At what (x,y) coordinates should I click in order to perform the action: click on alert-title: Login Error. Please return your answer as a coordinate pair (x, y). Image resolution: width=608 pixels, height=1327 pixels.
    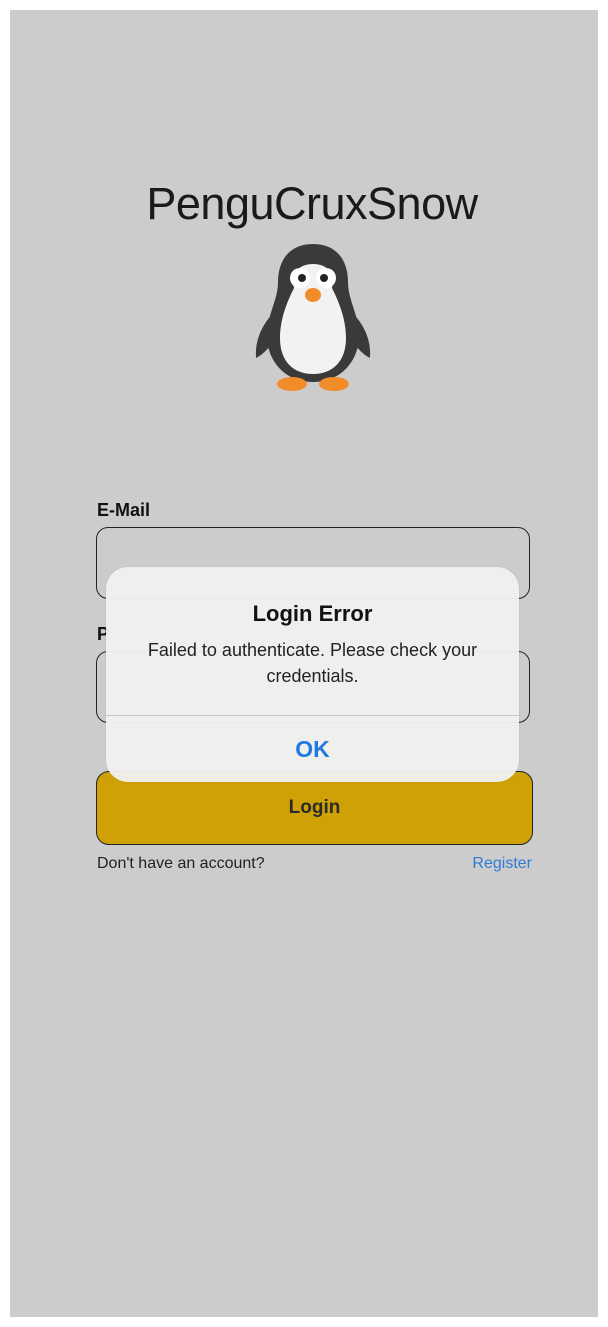
    Looking at the image, I should click on (312, 613).